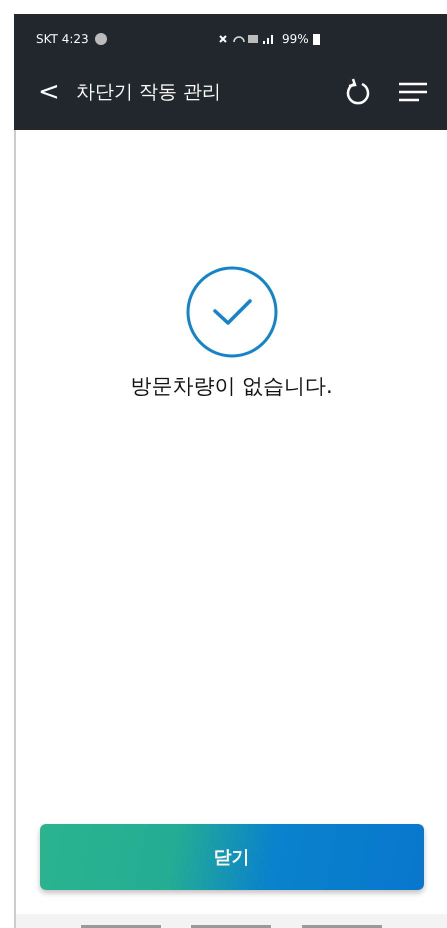 This screenshot has width=447, height=928. Describe the element at coordinates (100, 39) in the screenshot. I see `notification-icon` at that location.